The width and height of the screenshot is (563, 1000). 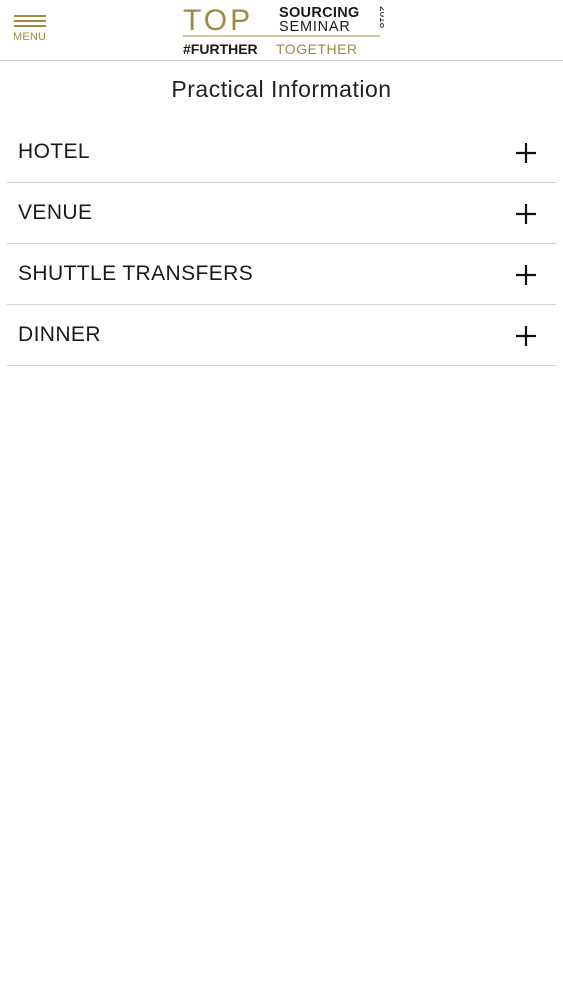 I want to click on accordion-item-label: SHUTTLE TRANSFERS, so click(x=136, y=273).